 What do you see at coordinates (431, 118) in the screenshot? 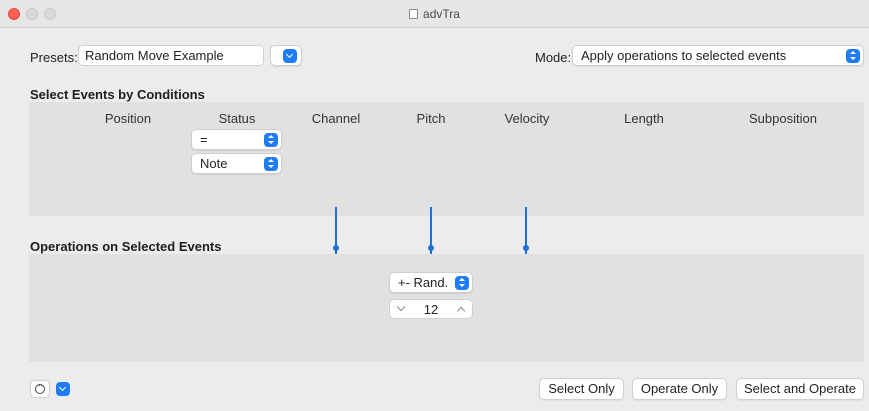
I see `column-header-pitch: Pitch` at bounding box center [431, 118].